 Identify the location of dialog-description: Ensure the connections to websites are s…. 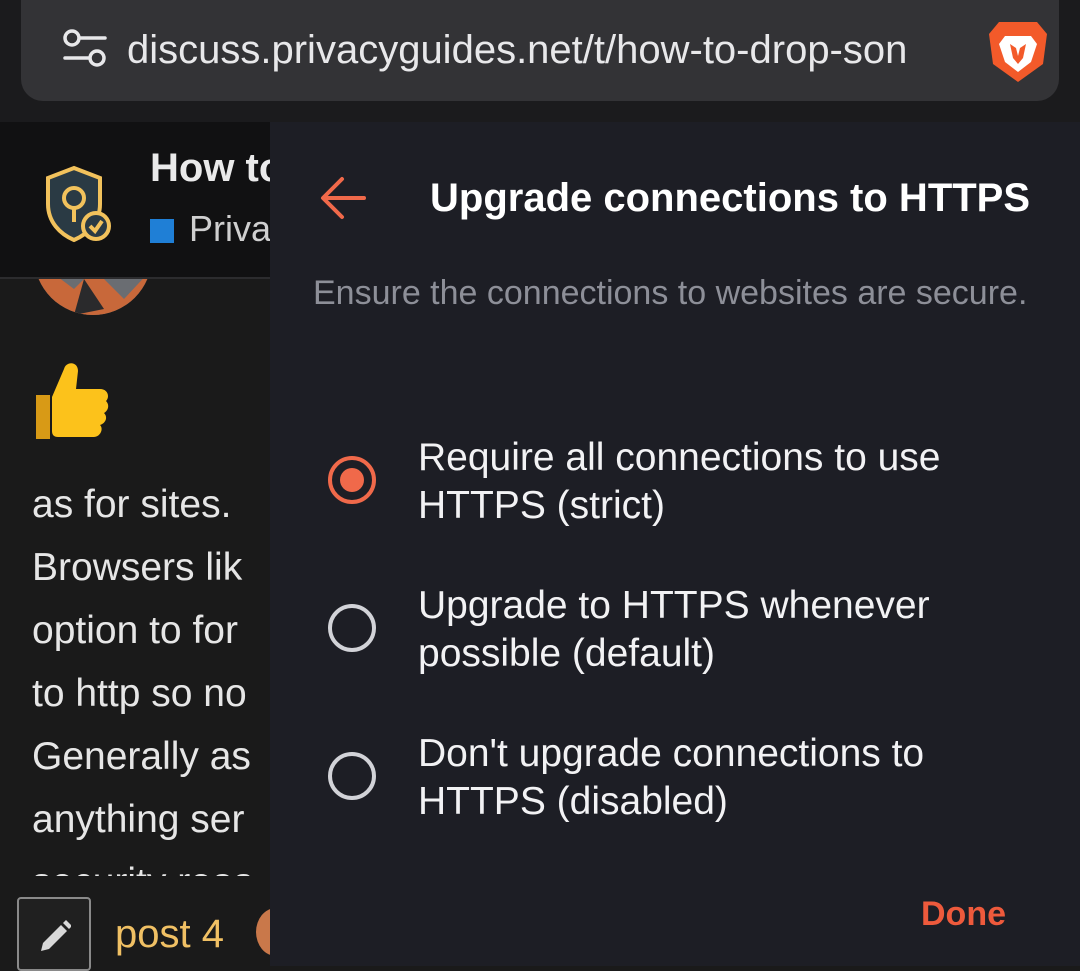
(670, 293).